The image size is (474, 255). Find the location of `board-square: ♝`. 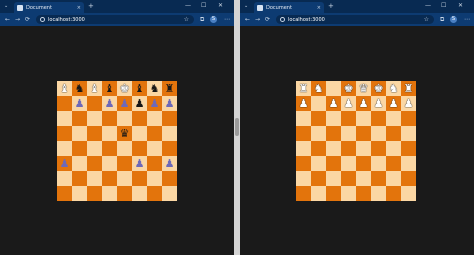

board-square: ♝ is located at coordinates (109, 88).